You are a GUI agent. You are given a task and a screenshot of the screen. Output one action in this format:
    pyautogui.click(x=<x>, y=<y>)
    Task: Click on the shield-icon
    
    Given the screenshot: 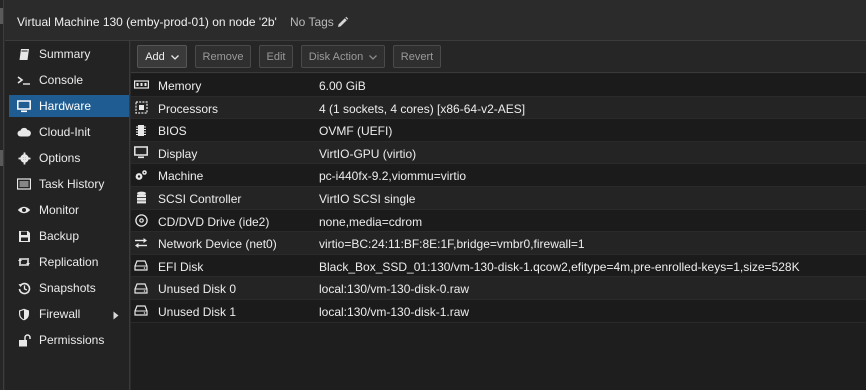 What is the action you would take?
    pyautogui.click(x=24, y=314)
    